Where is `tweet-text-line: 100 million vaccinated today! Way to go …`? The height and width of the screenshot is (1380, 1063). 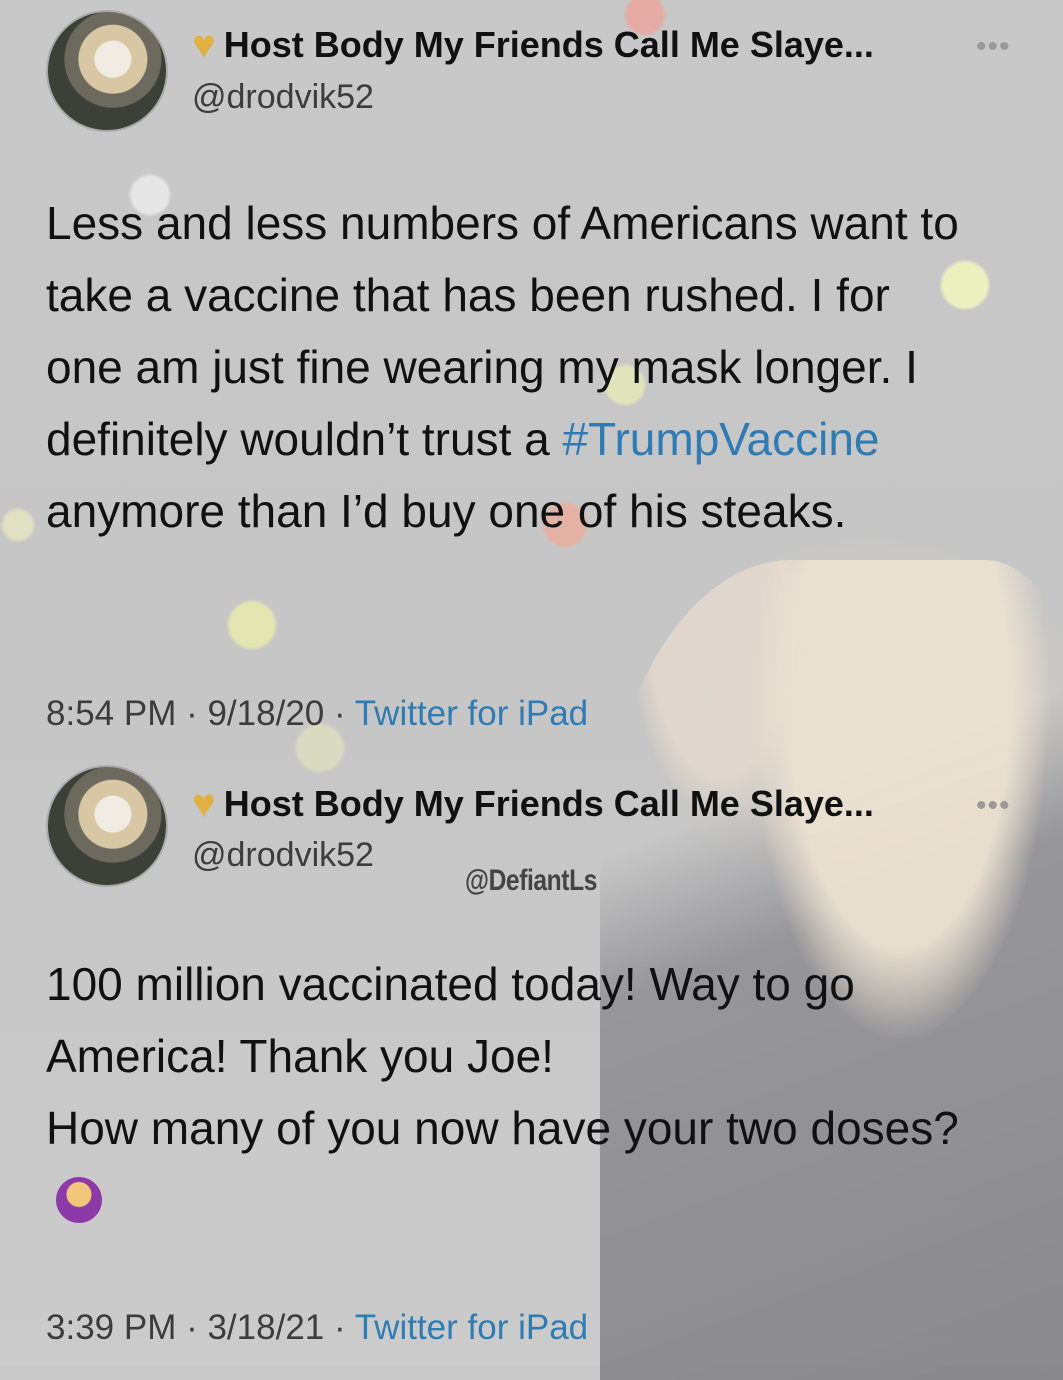 tweet-text-line: 100 million vaccinated today! Way to go … is located at coordinates (450, 1020).